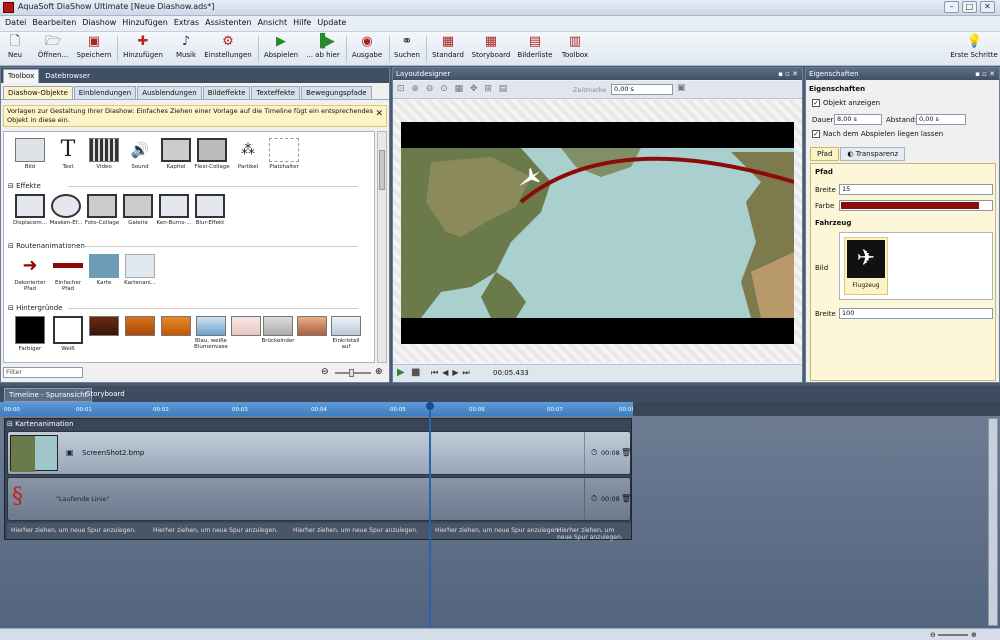 This screenshot has height=640, width=1000. What do you see at coordinates (30, 154) in the screenshot?
I see `object-bild: Bild` at bounding box center [30, 154].